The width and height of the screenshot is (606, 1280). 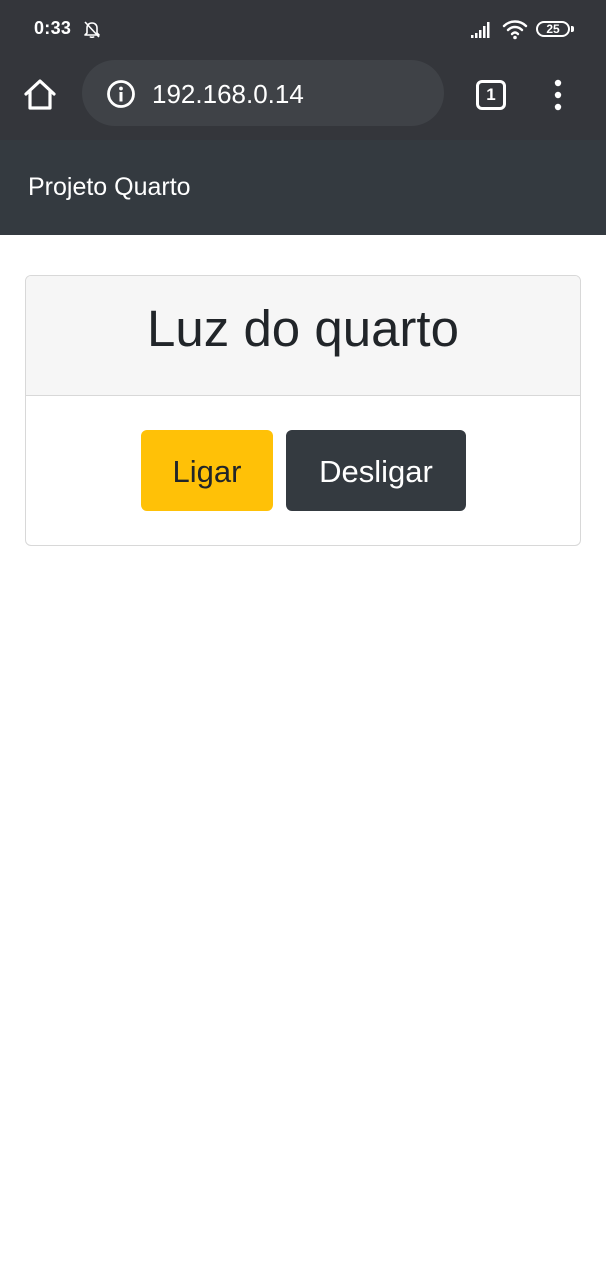 What do you see at coordinates (53, 28) in the screenshot?
I see `status-time: 0:33` at bounding box center [53, 28].